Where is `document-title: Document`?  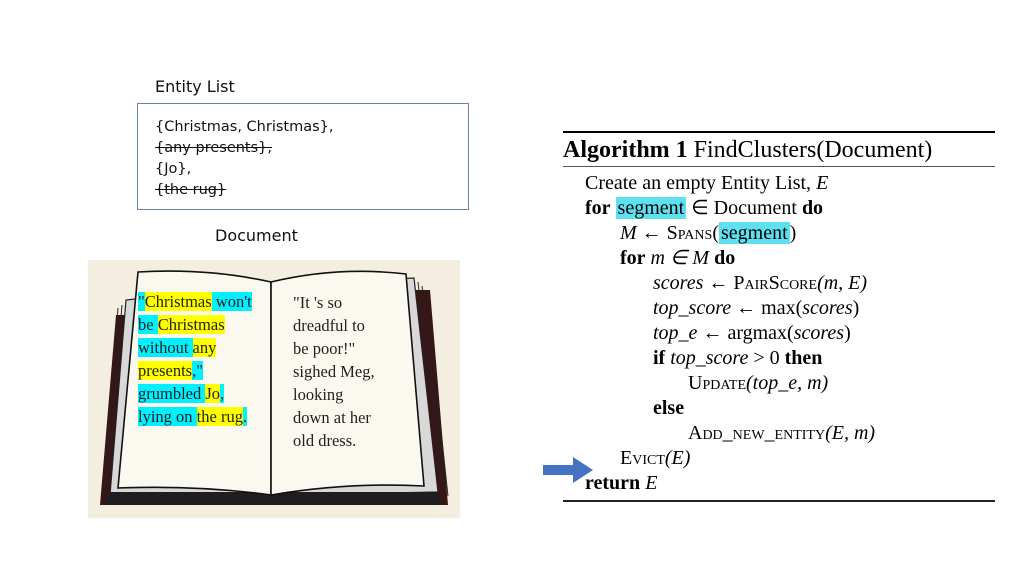
document-title: Document is located at coordinates (256, 235).